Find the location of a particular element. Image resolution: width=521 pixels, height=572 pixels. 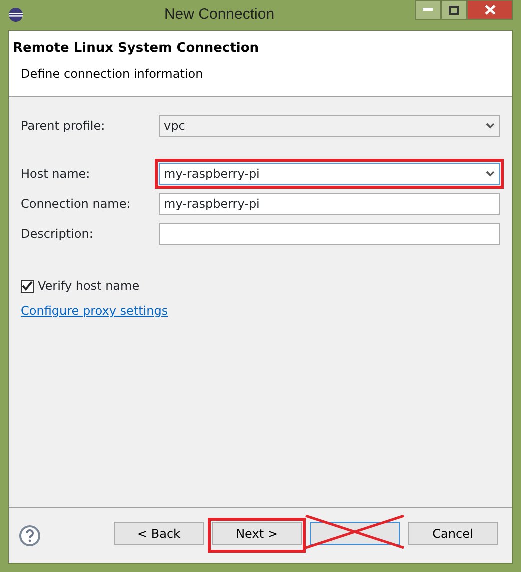

close-button is located at coordinates (490, 10).